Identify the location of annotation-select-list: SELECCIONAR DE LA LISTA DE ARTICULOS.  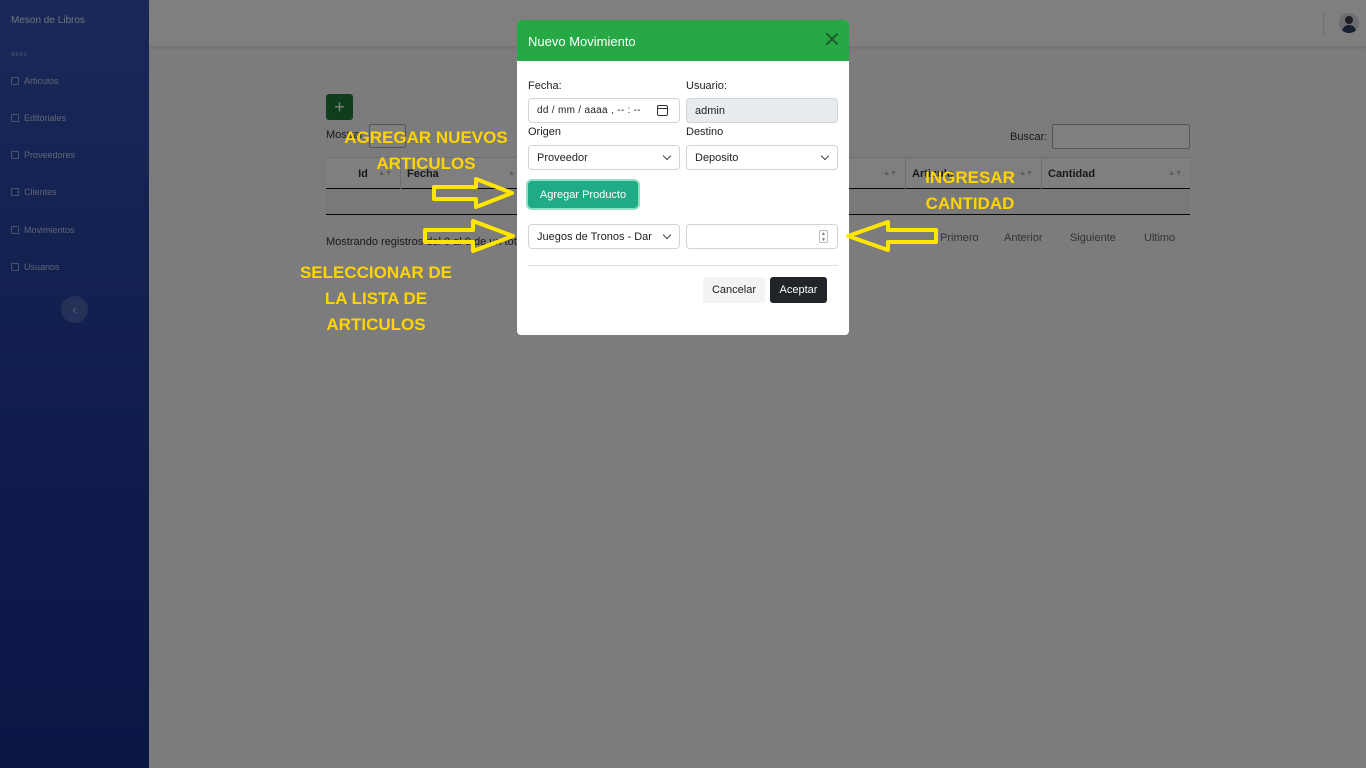
(376, 298).